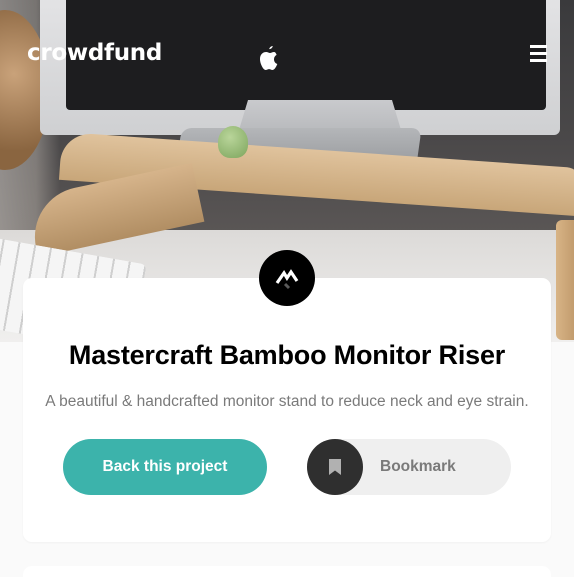 This screenshot has height=577, width=574. I want to click on bookmark-label: Bookmark, so click(418, 466).